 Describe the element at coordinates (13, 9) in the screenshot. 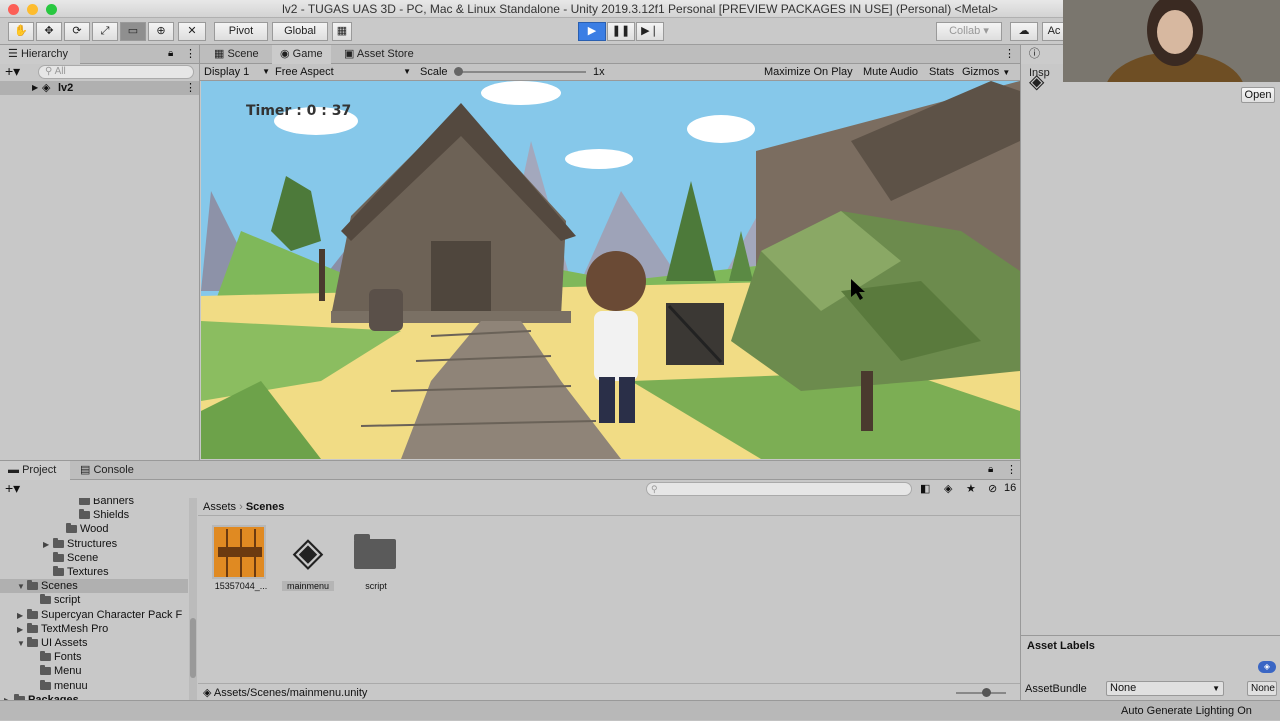

I see `close-window-icon` at that location.